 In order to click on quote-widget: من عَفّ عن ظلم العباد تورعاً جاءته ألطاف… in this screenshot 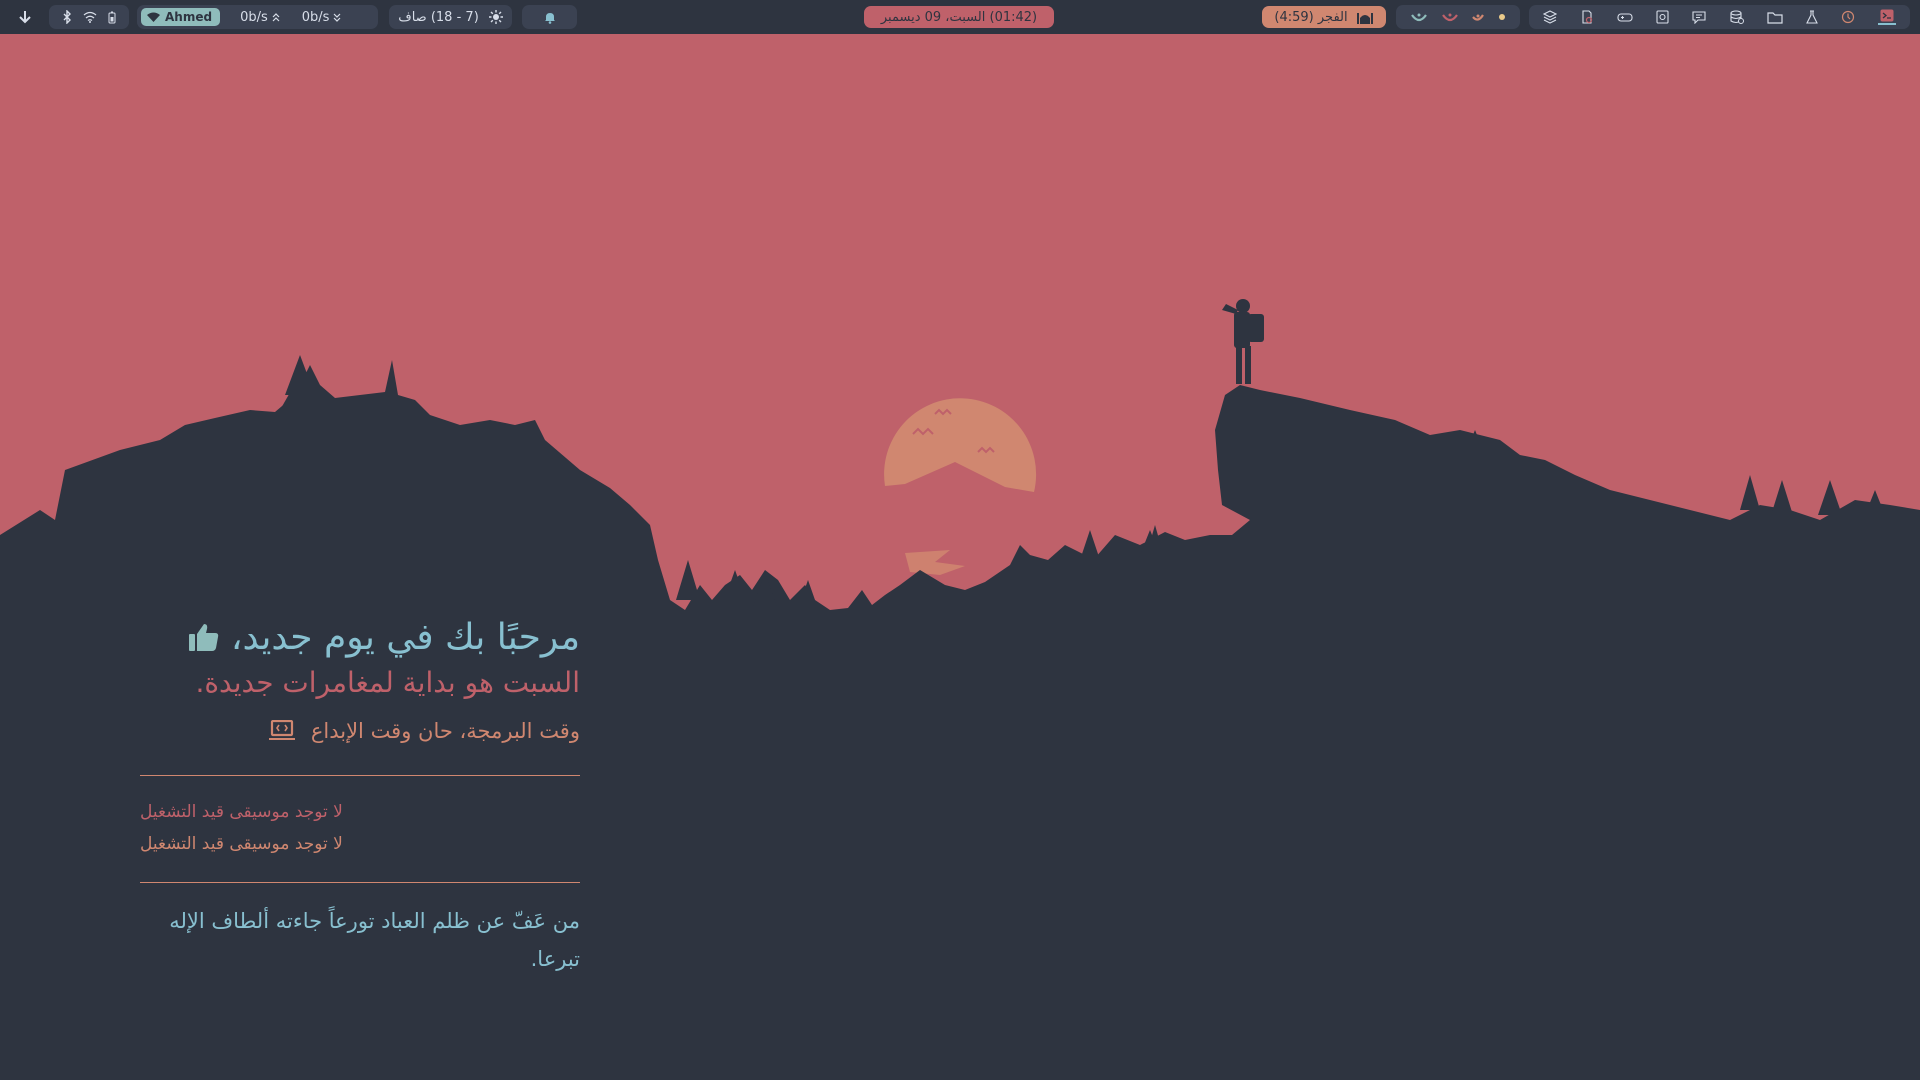, I will do `click(360, 940)`.